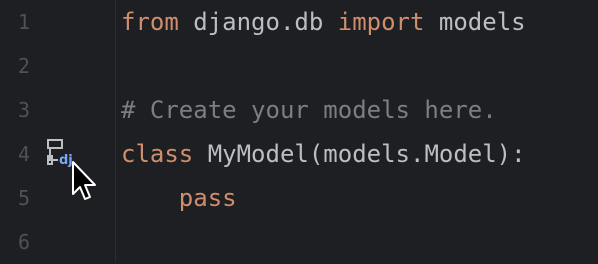  What do you see at coordinates (475, 22) in the screenshot?
I see `code-token: models` at bounding box center [475, 22].